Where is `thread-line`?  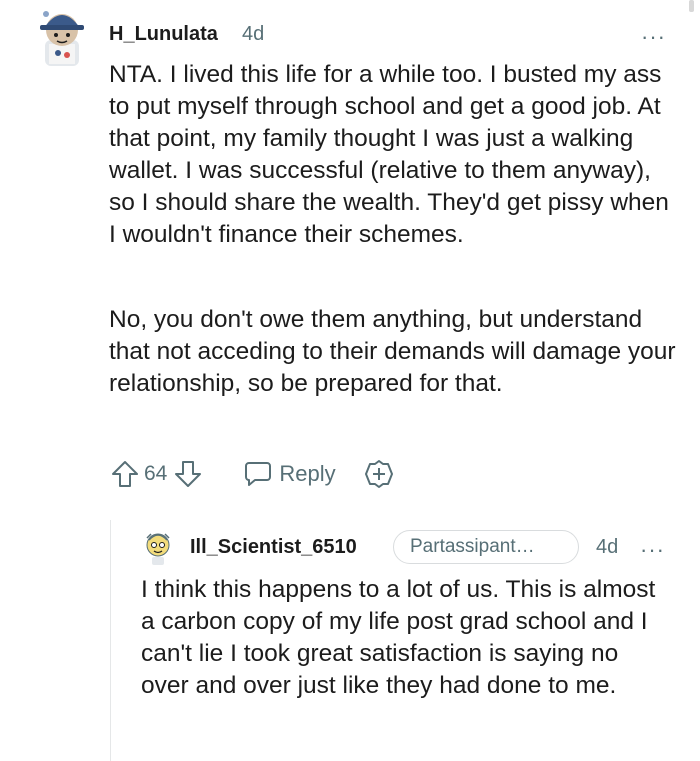 thread-line is located at coordinates (110, 640).